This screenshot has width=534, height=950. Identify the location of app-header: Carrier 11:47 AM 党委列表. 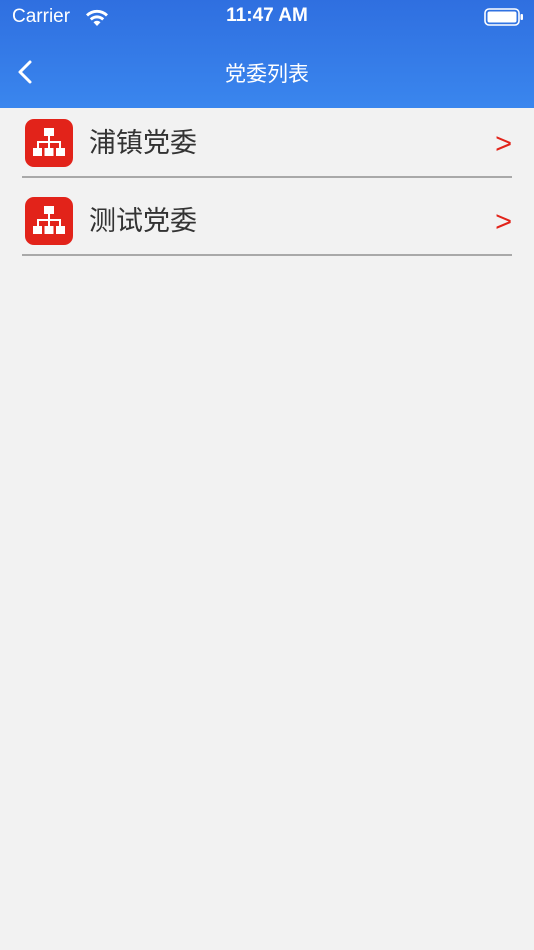
(267, 54).